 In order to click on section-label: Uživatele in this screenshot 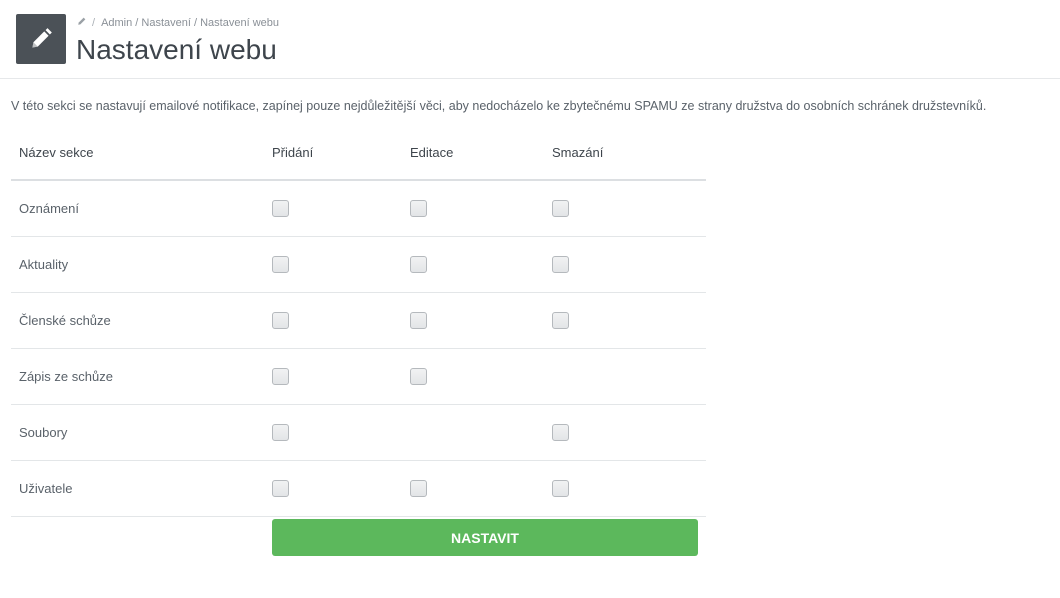, I will do `click(46, 488)`.